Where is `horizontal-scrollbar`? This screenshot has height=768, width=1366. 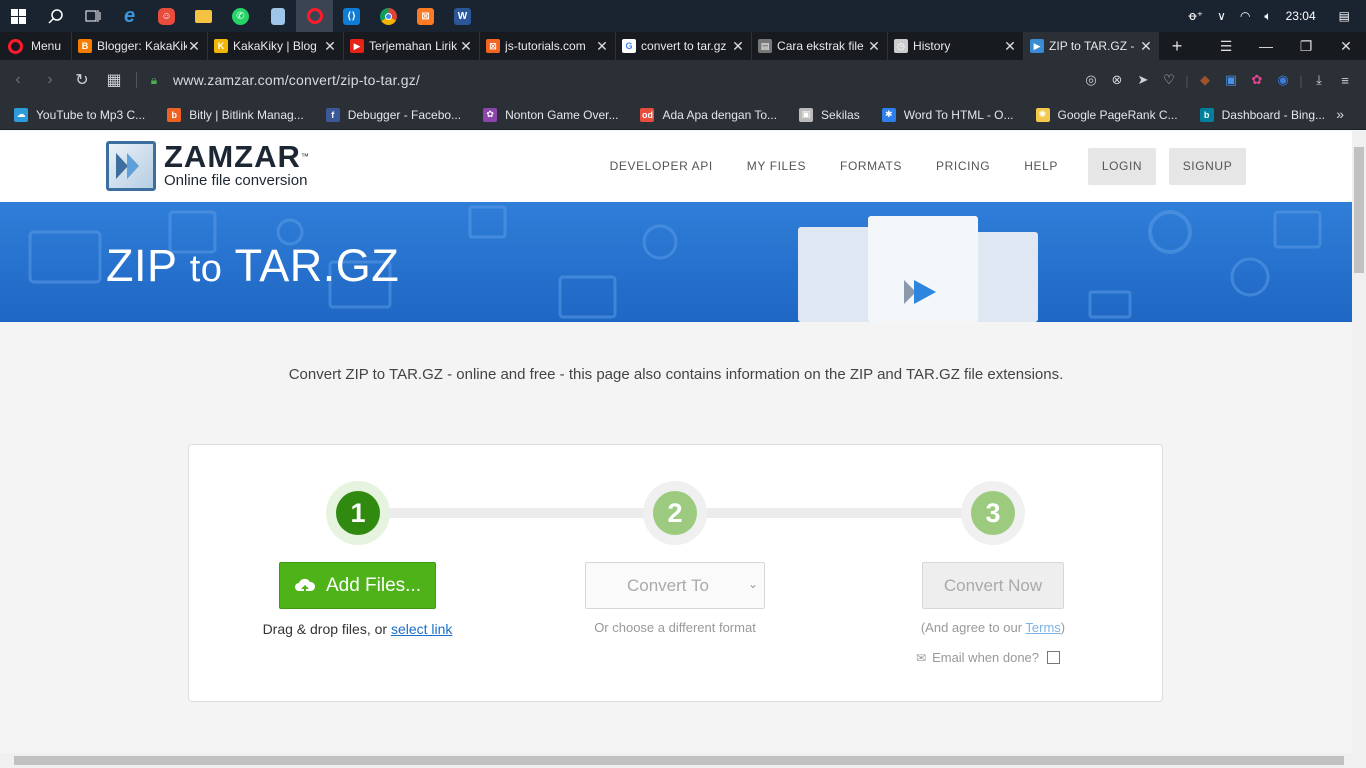 horizontal-scrollbar is located at coordinates (683, 760).